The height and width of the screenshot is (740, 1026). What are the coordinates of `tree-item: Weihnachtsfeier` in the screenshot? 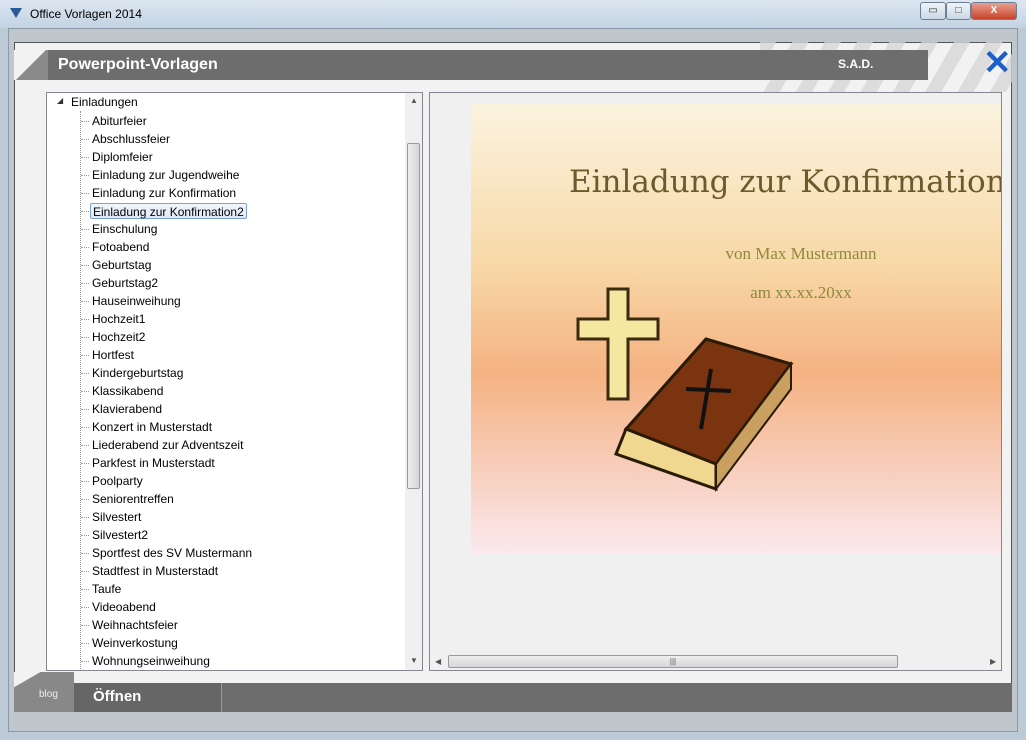 It's located at (135, 625).